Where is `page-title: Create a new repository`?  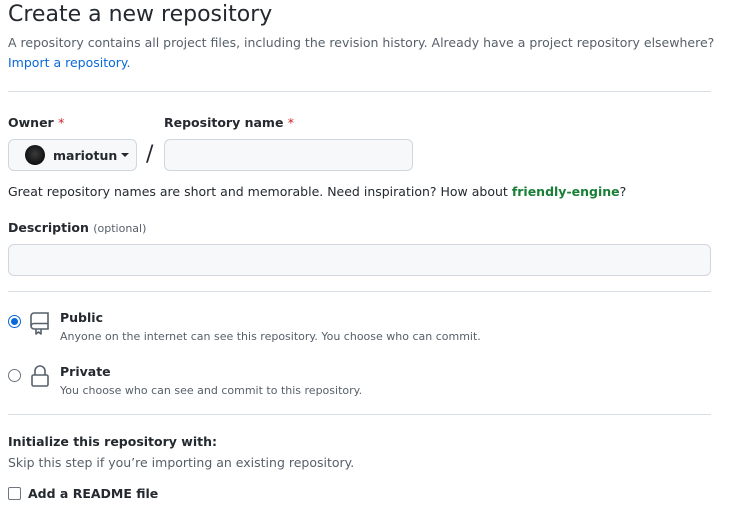
page-title: Create a new repository is located at coordinates (140, 14).